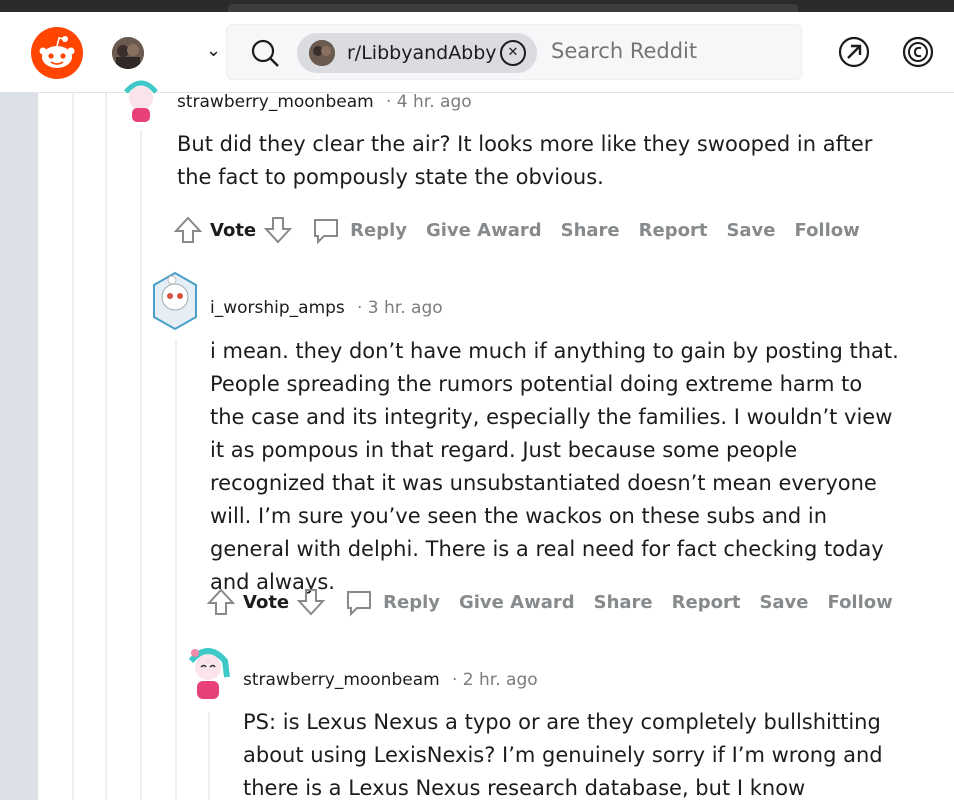  I want to click on comment-author: i_worship_amps, so click(277, 308).